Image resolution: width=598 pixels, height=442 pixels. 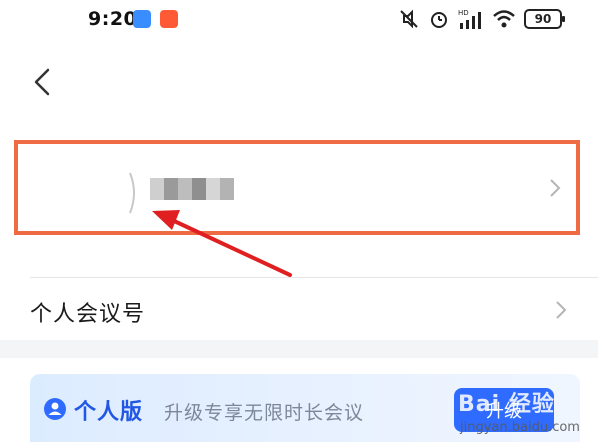 What do you see at coordinates (544, 19) in the screenshot?
I see `battery-indicator: 90` at bounding box center [544, 19].